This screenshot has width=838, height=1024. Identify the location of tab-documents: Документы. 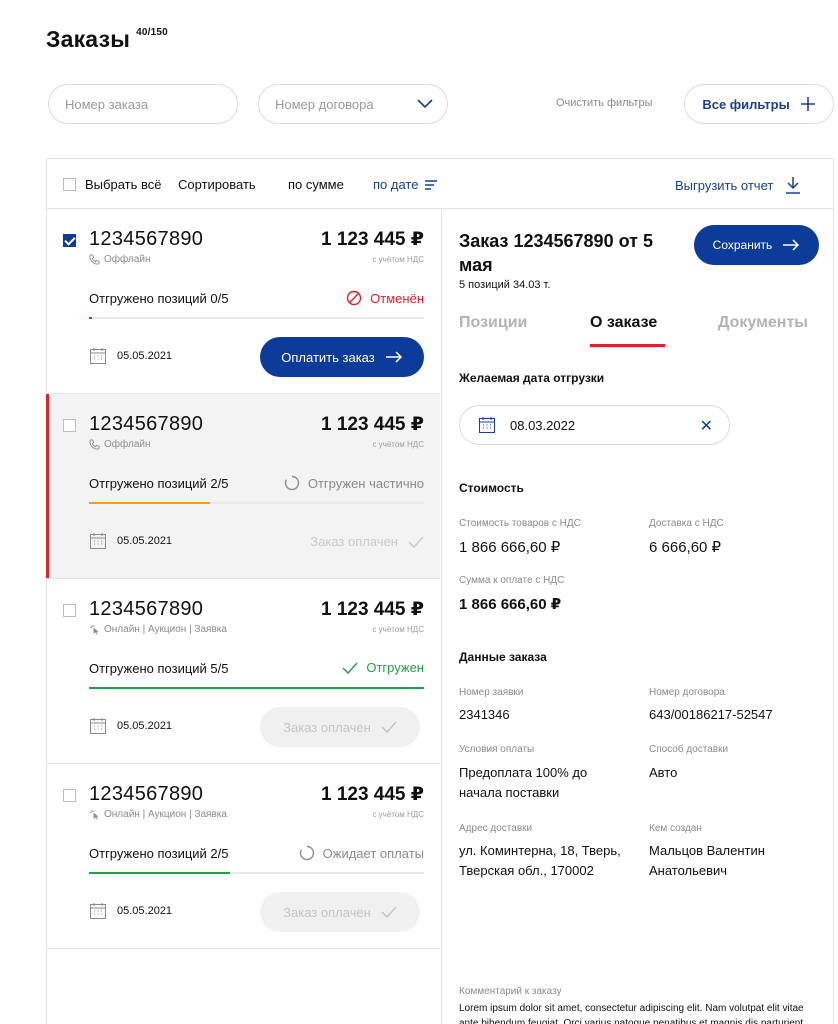
(763, 323).